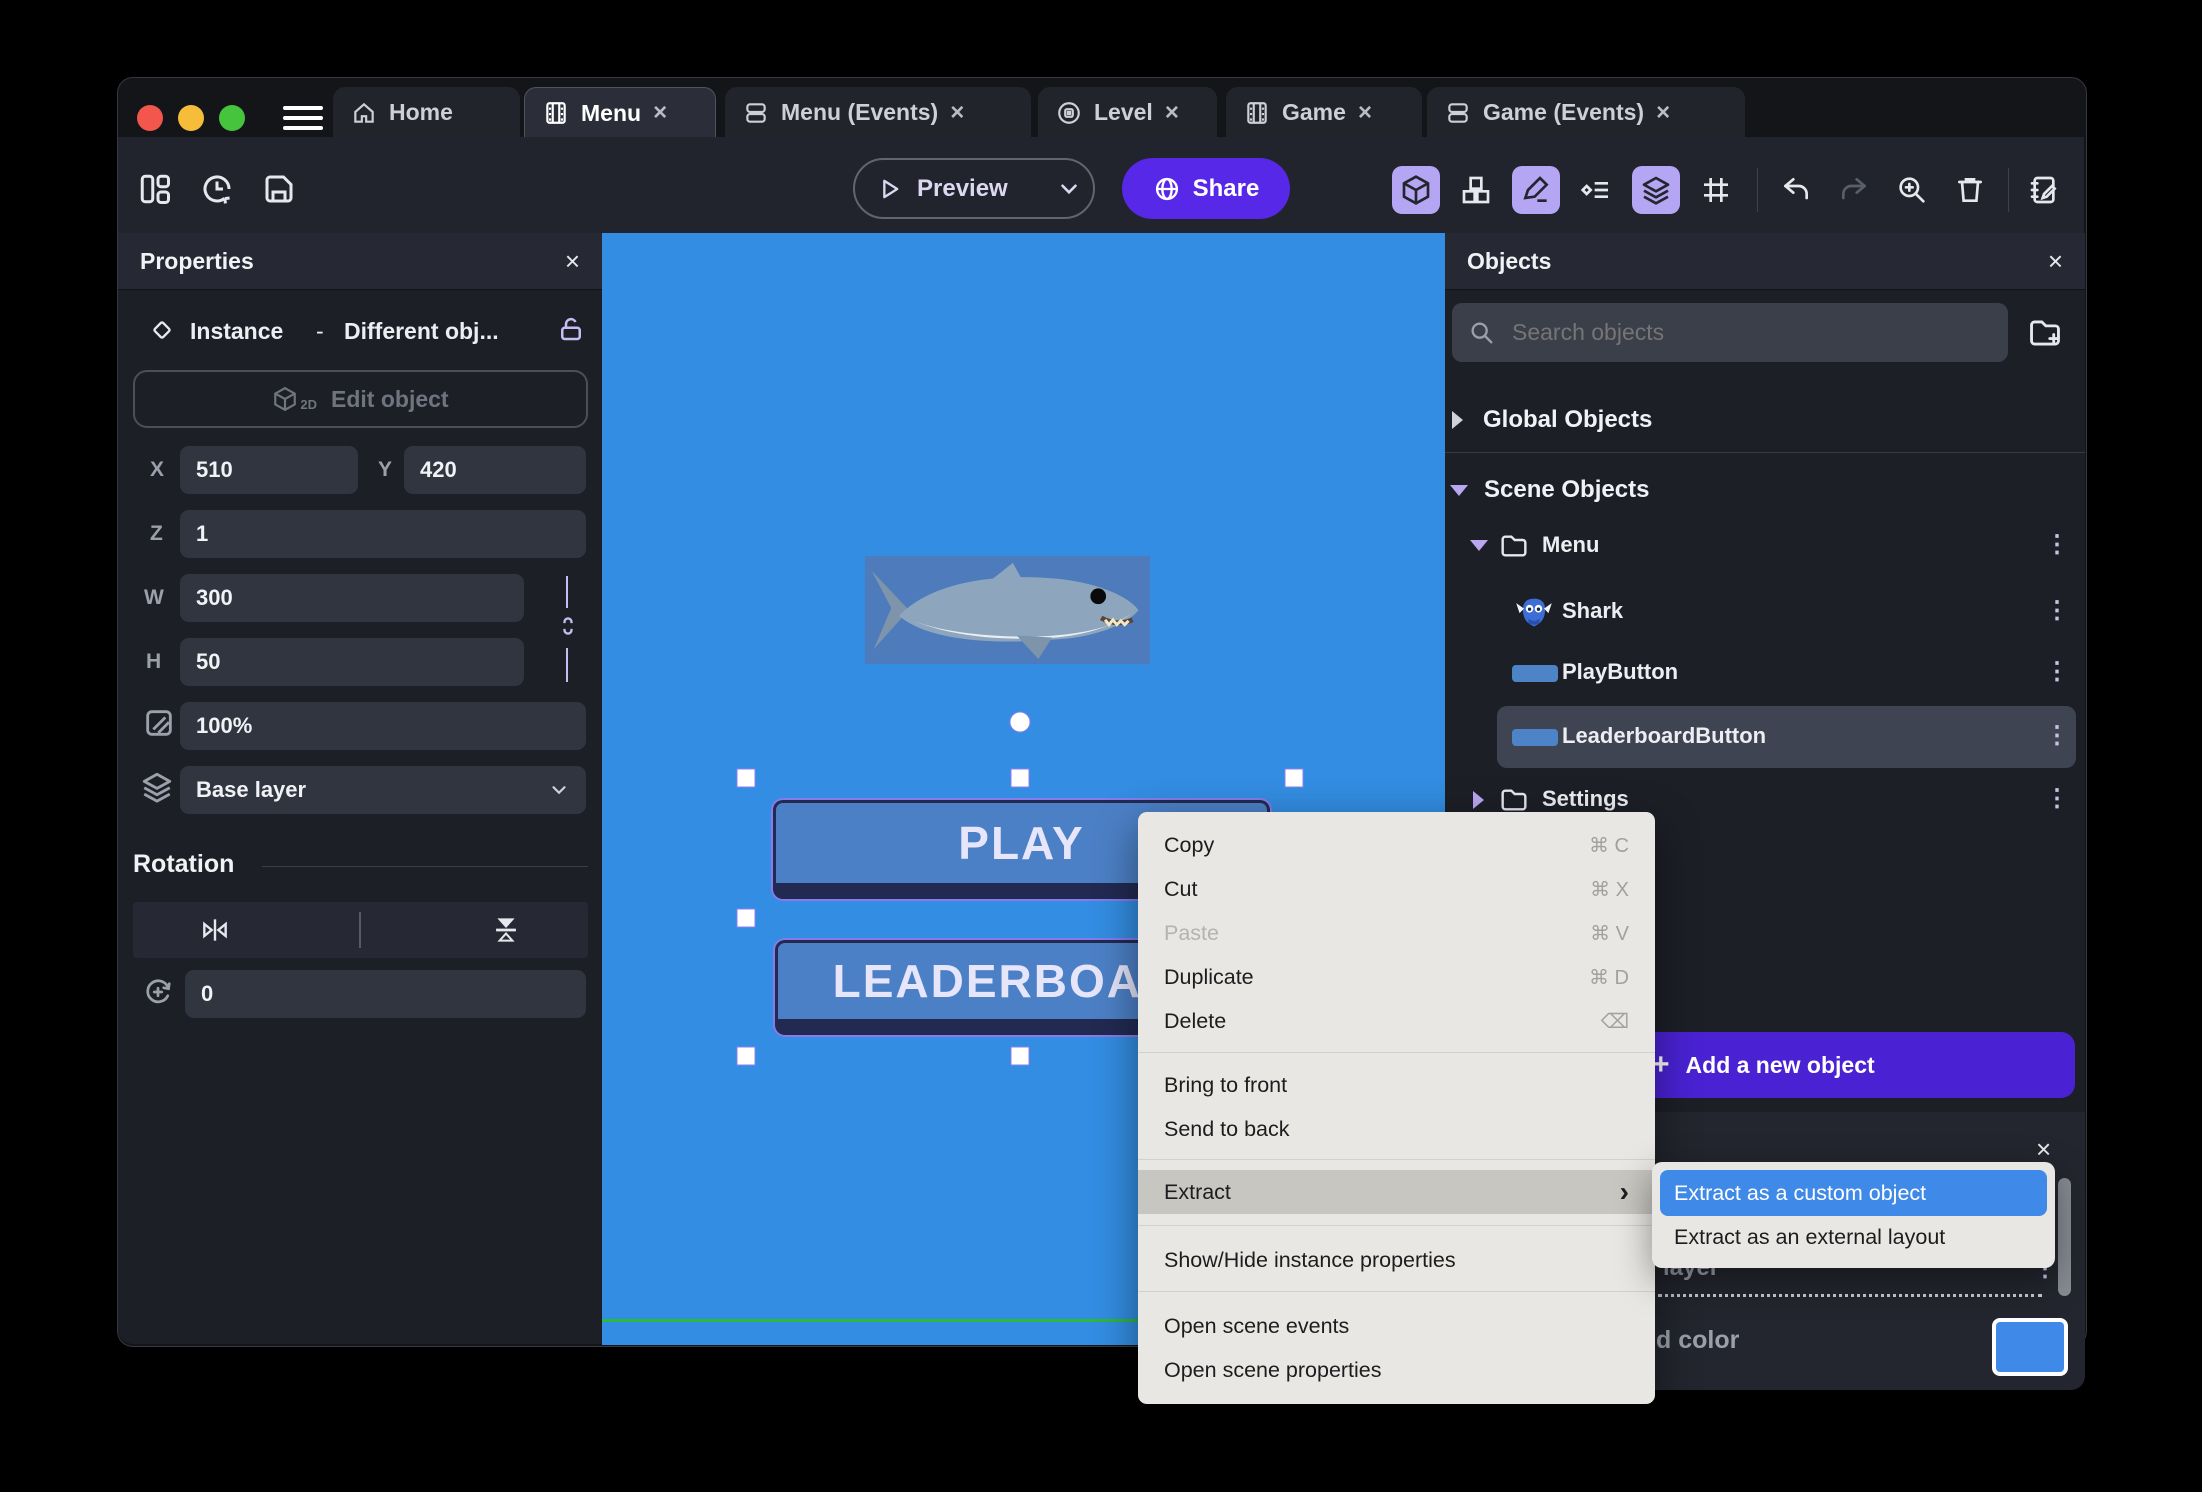  What do you see at coordinates (1396, 1085) in the screenshot?
I see `menu-item-bring-to-front: Bring to front` at bounding box center [1396, 1085].